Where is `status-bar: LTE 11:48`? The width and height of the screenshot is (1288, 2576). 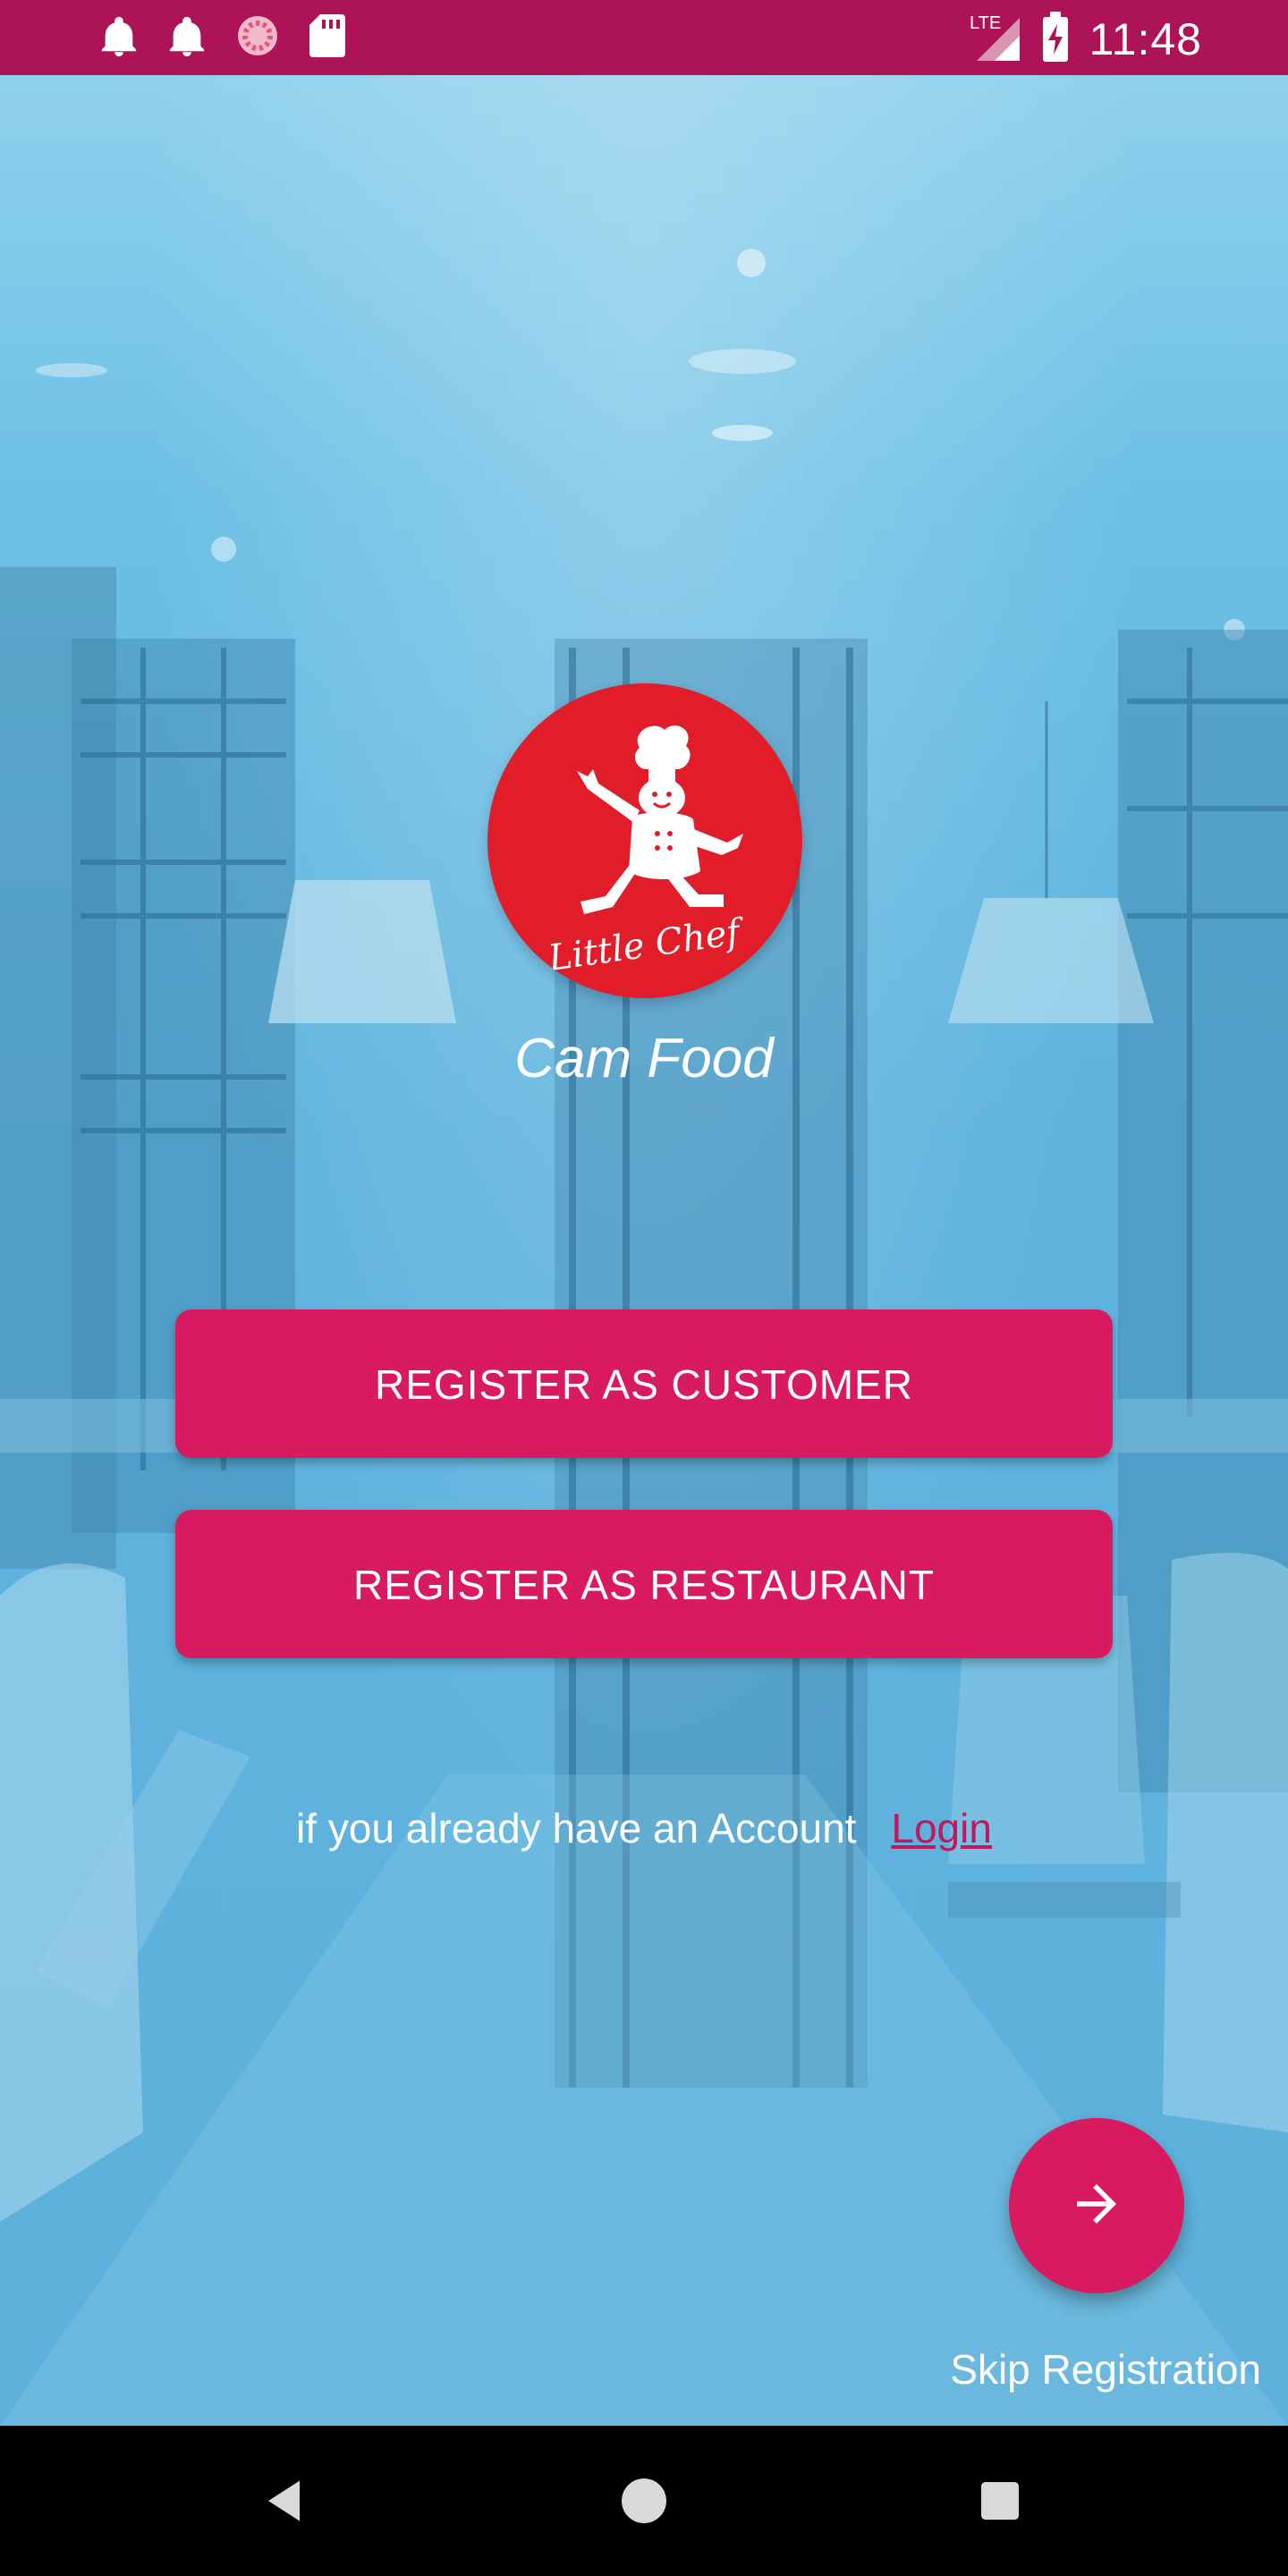
status-bar: LTE 11:48 is located at coordinates (644, 37).